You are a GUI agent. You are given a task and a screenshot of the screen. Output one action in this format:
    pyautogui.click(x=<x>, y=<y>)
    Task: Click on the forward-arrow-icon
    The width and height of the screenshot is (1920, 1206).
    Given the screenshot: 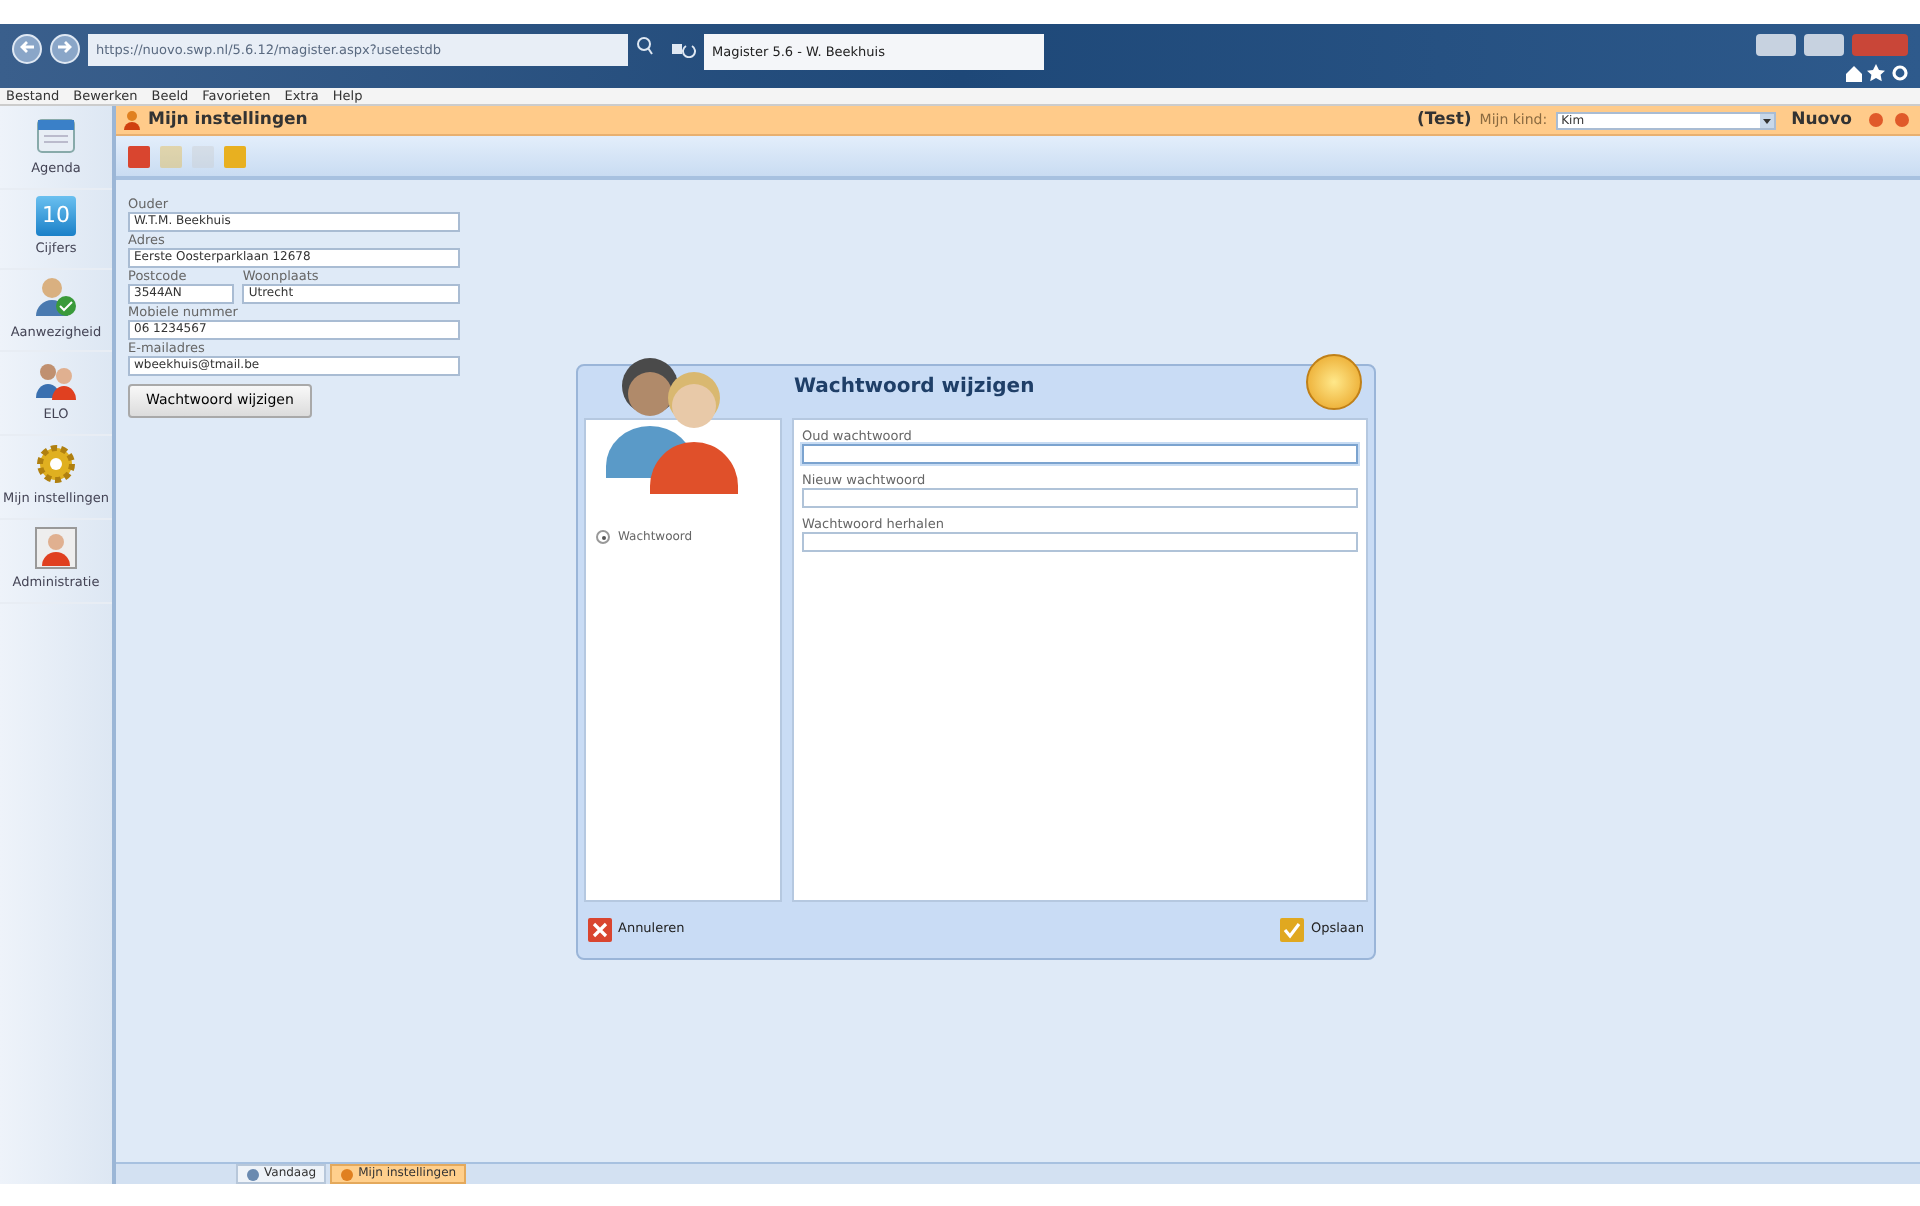 What is the action you would take?
    pyautogui.click(x=65, y=47)
    